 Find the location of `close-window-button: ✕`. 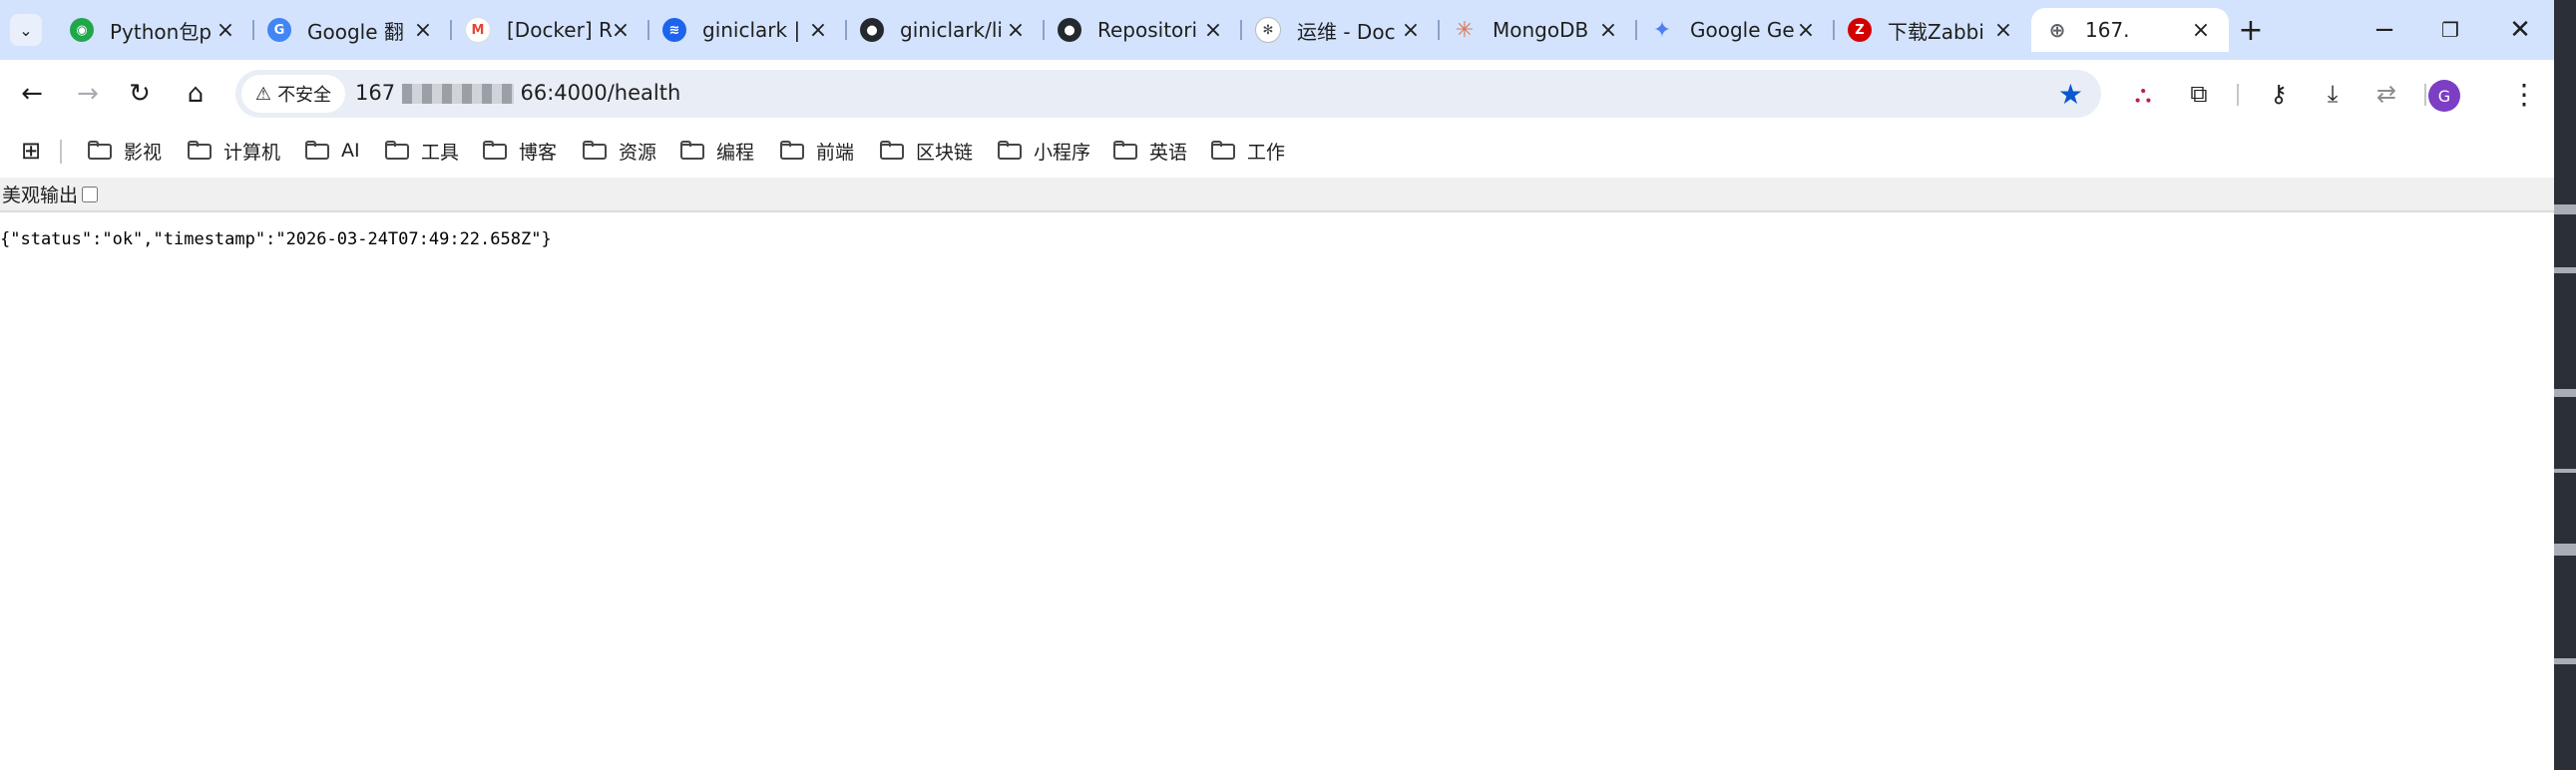

close-window-button: ✕ is located at coordinates (2520, 30).